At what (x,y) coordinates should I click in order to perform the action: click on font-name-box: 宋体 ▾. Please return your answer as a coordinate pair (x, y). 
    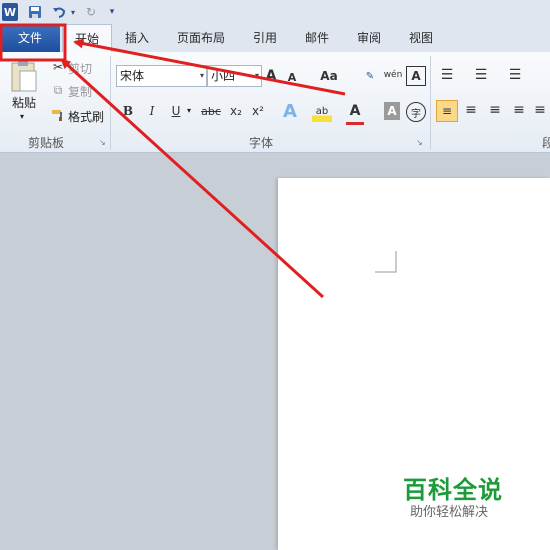
    Looking at the image, I should click on (161, 76).